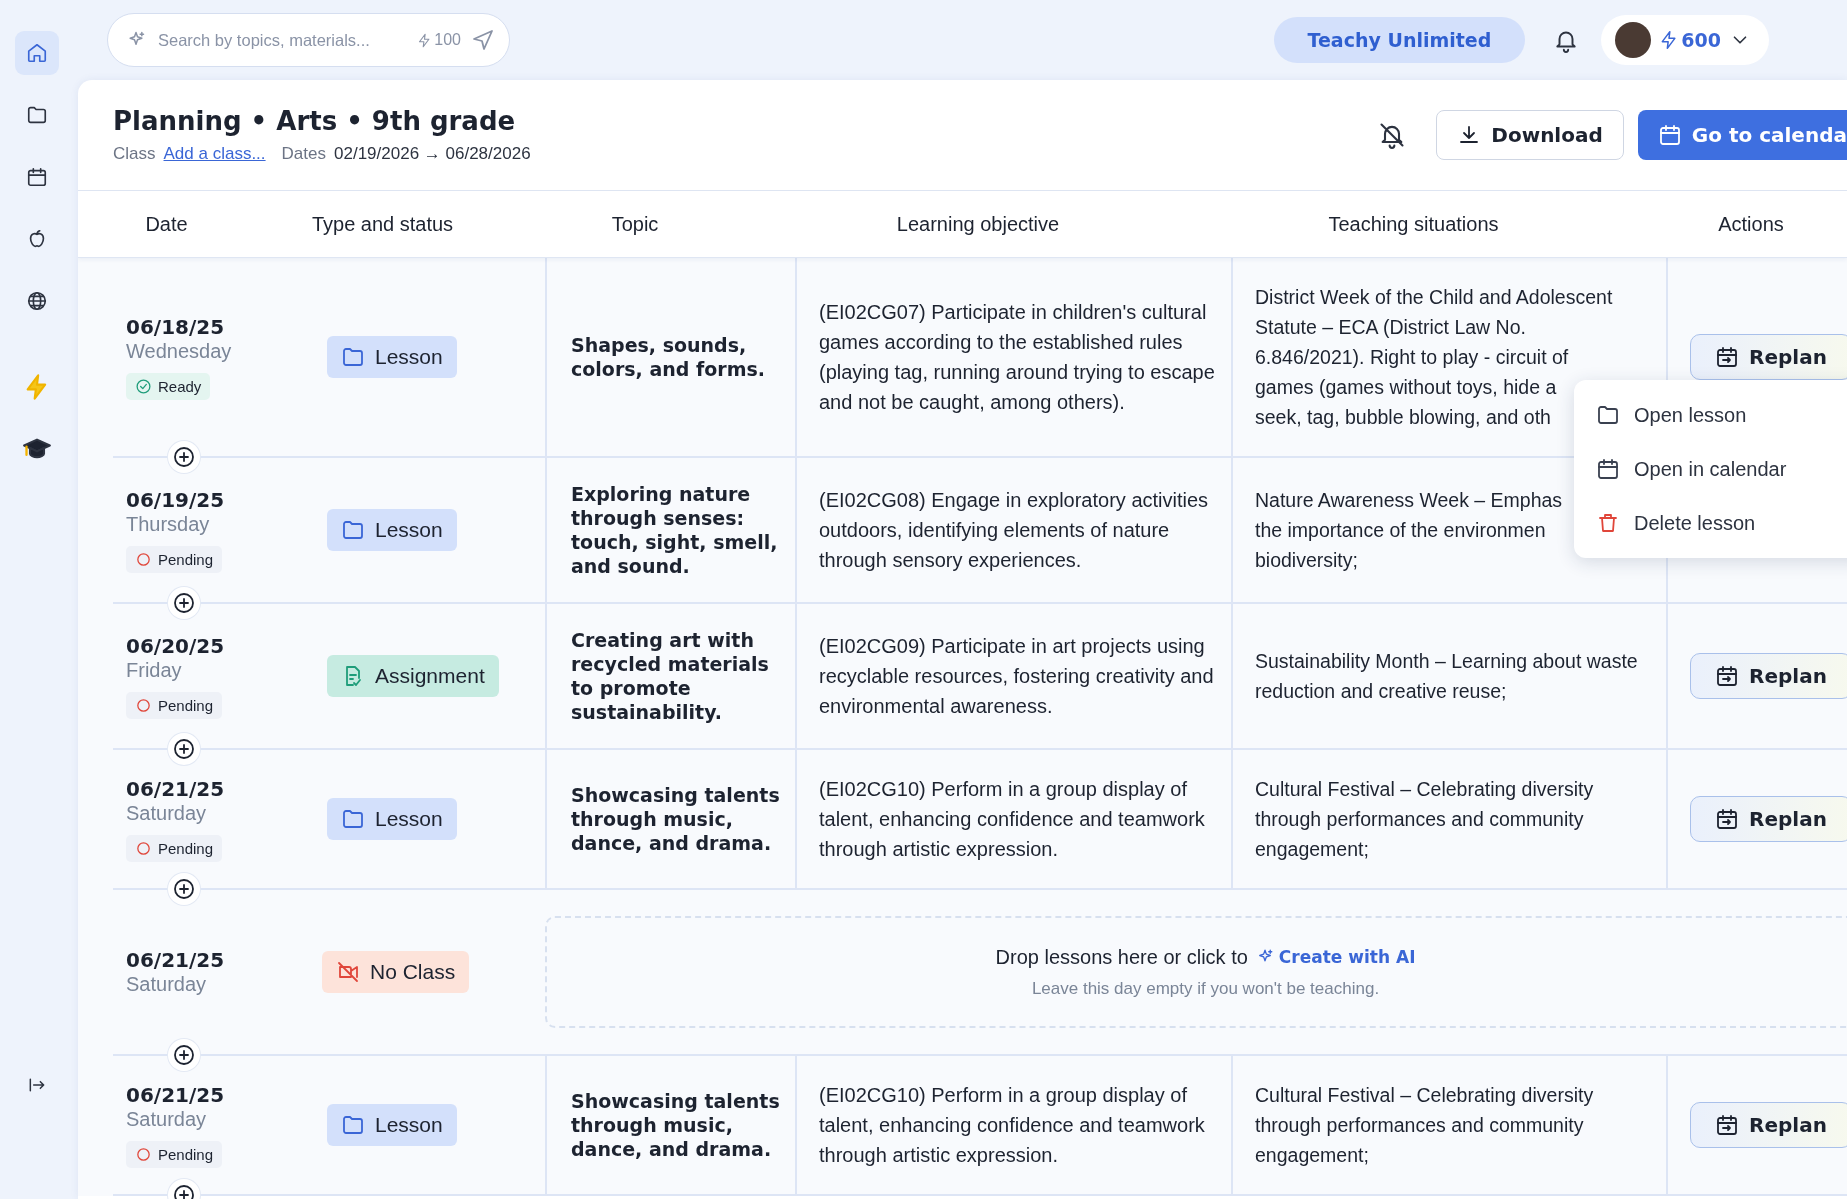  I want to click on date: 06/19/25, so click(175, 499).